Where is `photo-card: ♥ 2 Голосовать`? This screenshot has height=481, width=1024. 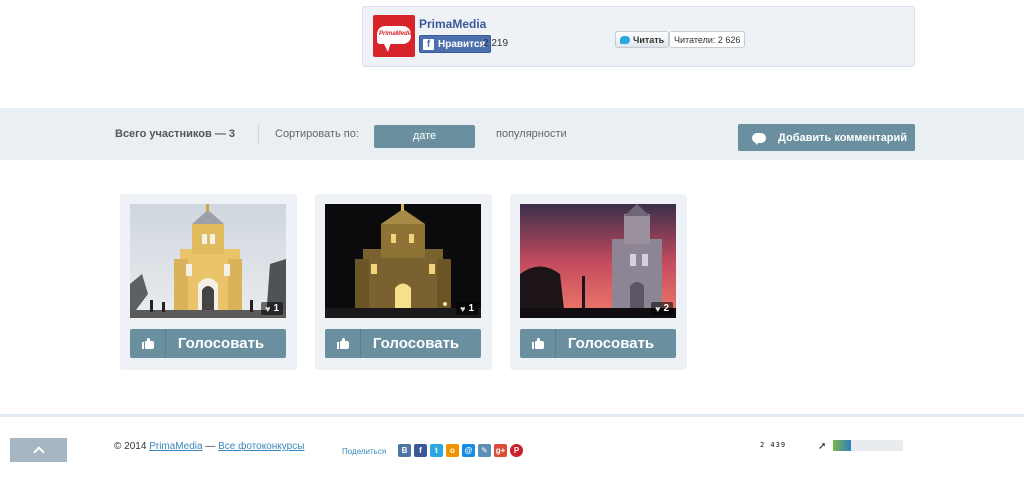
photo-card: ♥ 2 Голосовать is located at coordinates (598, 282).